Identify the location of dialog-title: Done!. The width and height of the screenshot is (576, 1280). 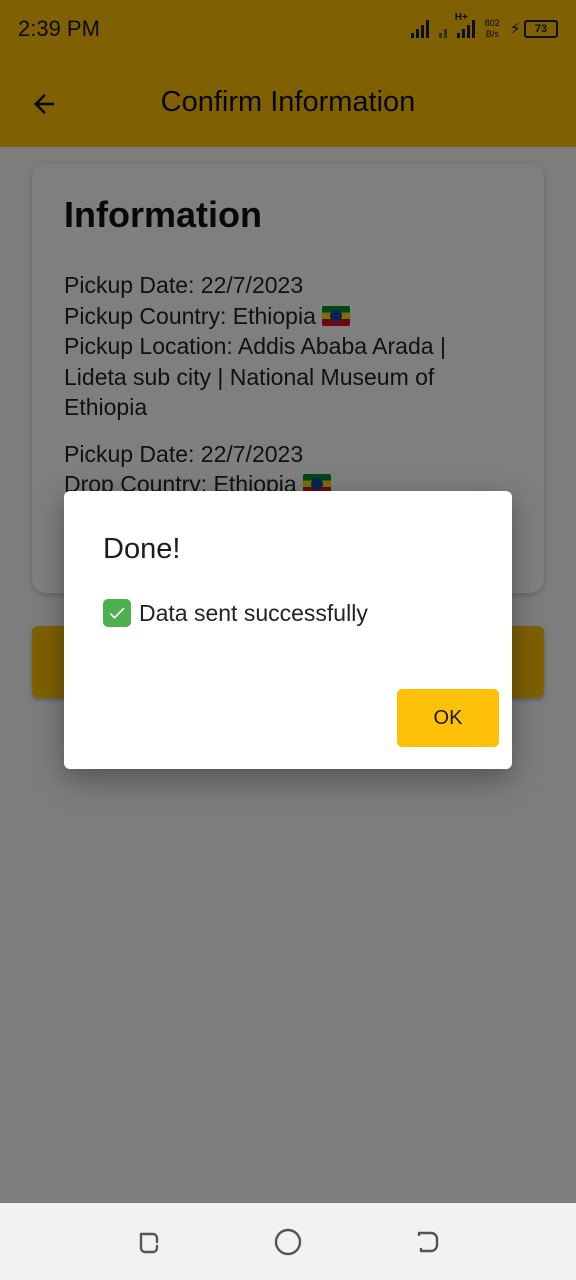
(142, 549).